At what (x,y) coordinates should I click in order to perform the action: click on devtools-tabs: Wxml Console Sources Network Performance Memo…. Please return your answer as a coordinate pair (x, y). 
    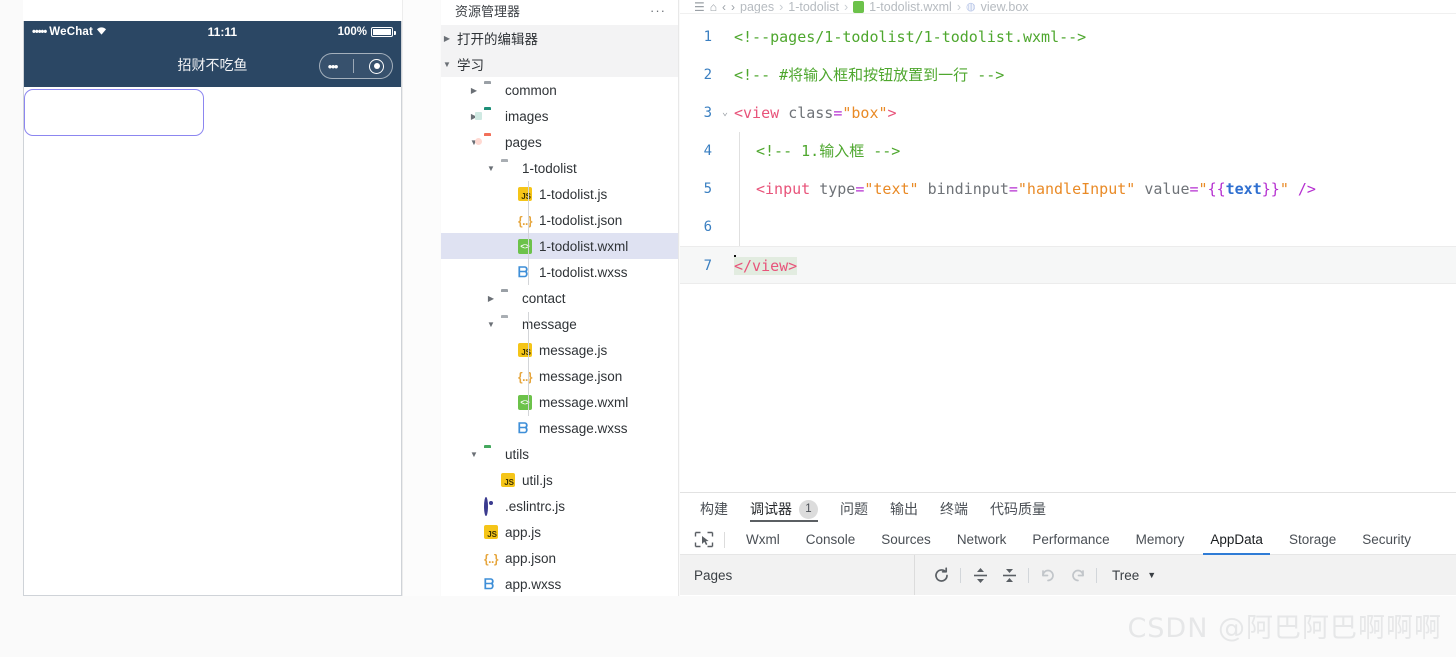
    Looking at the image, I should click on (1078, 540).